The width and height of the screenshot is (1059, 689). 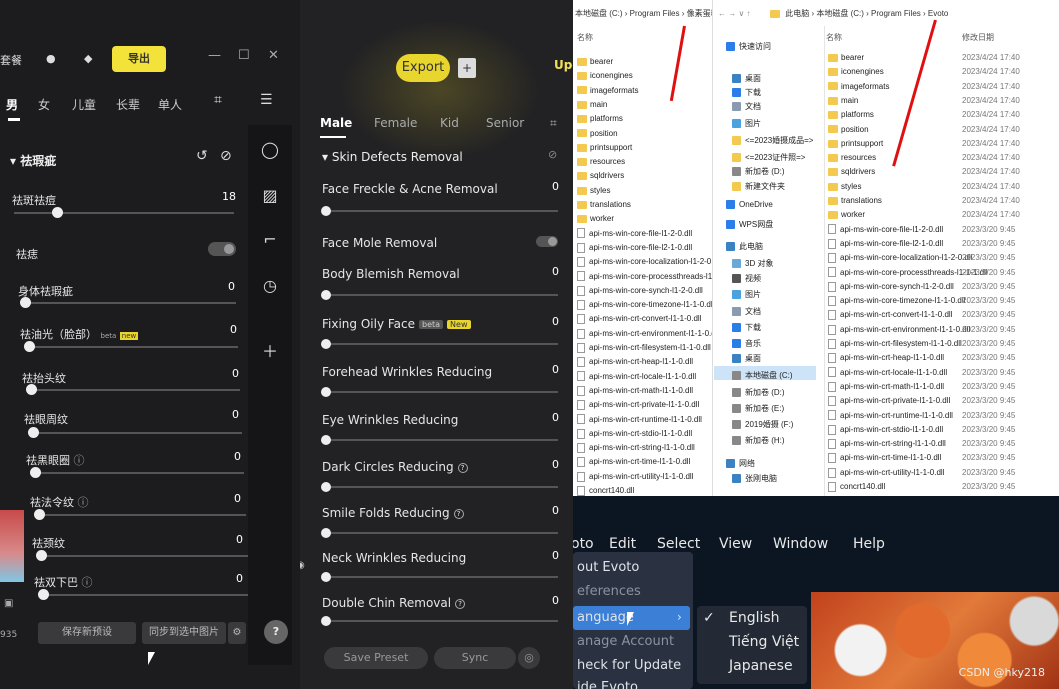 What do you see at coordinates (143, 556) in the screenshot?
I see `neck-slider` at bounding box center [143, 556].